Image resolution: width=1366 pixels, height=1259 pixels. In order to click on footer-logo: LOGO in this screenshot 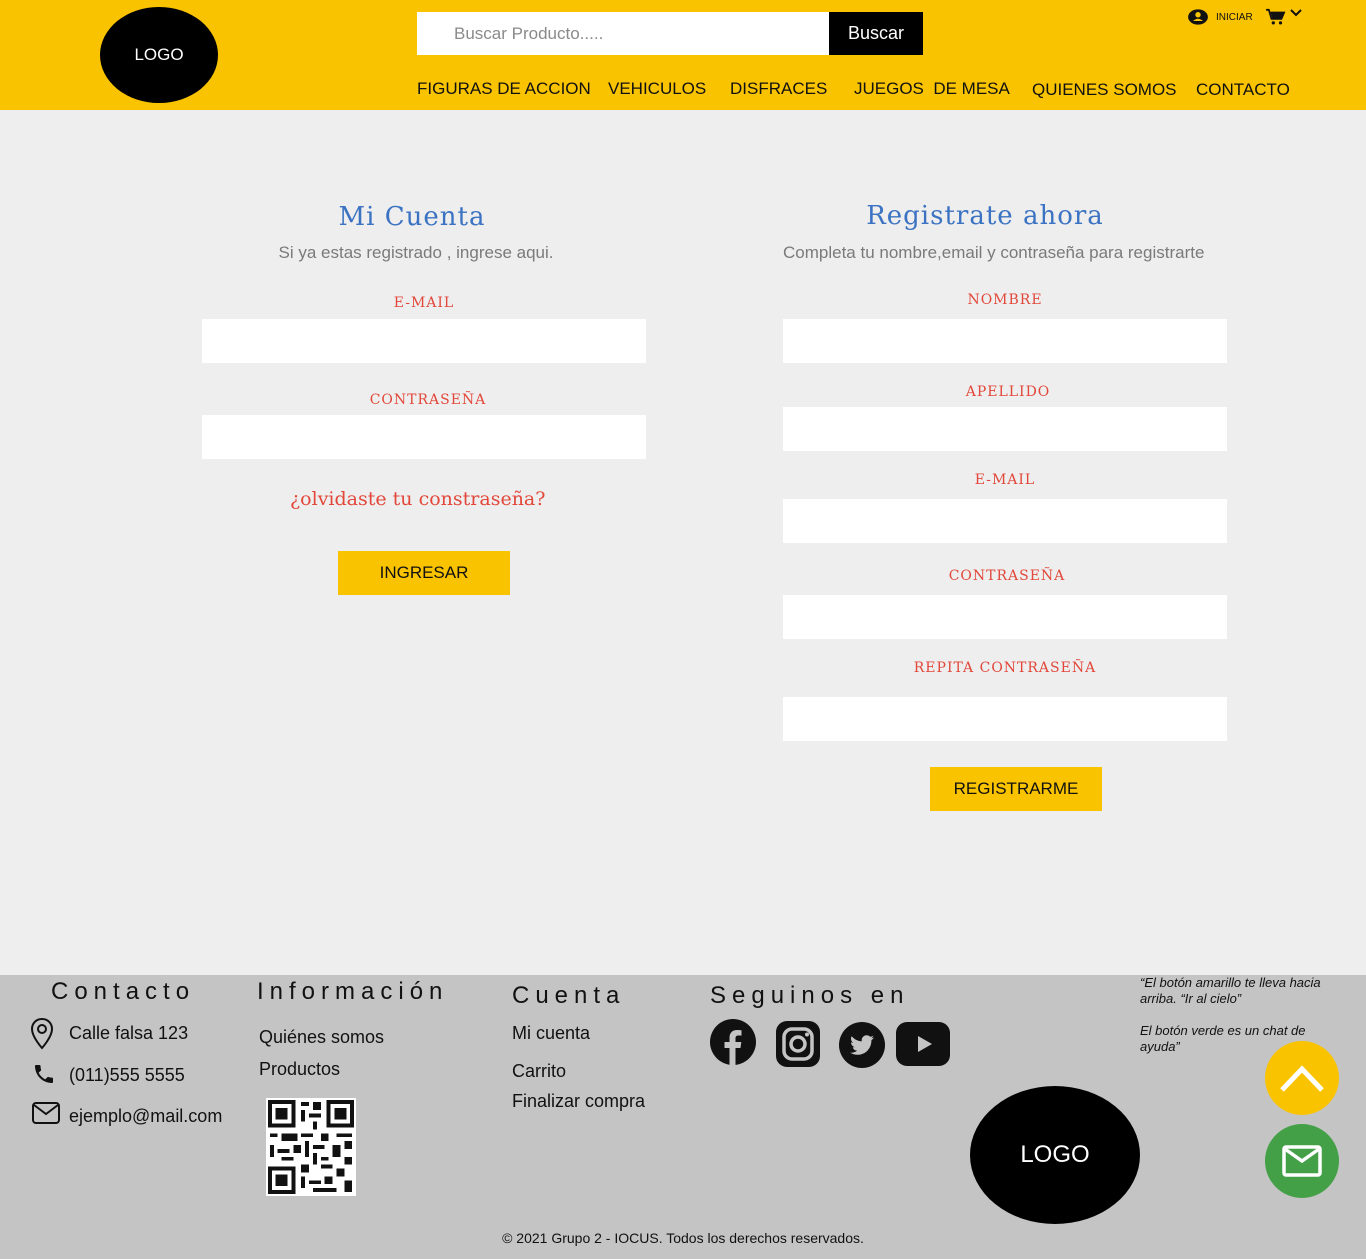, I will do `click(1055, 1155)`.